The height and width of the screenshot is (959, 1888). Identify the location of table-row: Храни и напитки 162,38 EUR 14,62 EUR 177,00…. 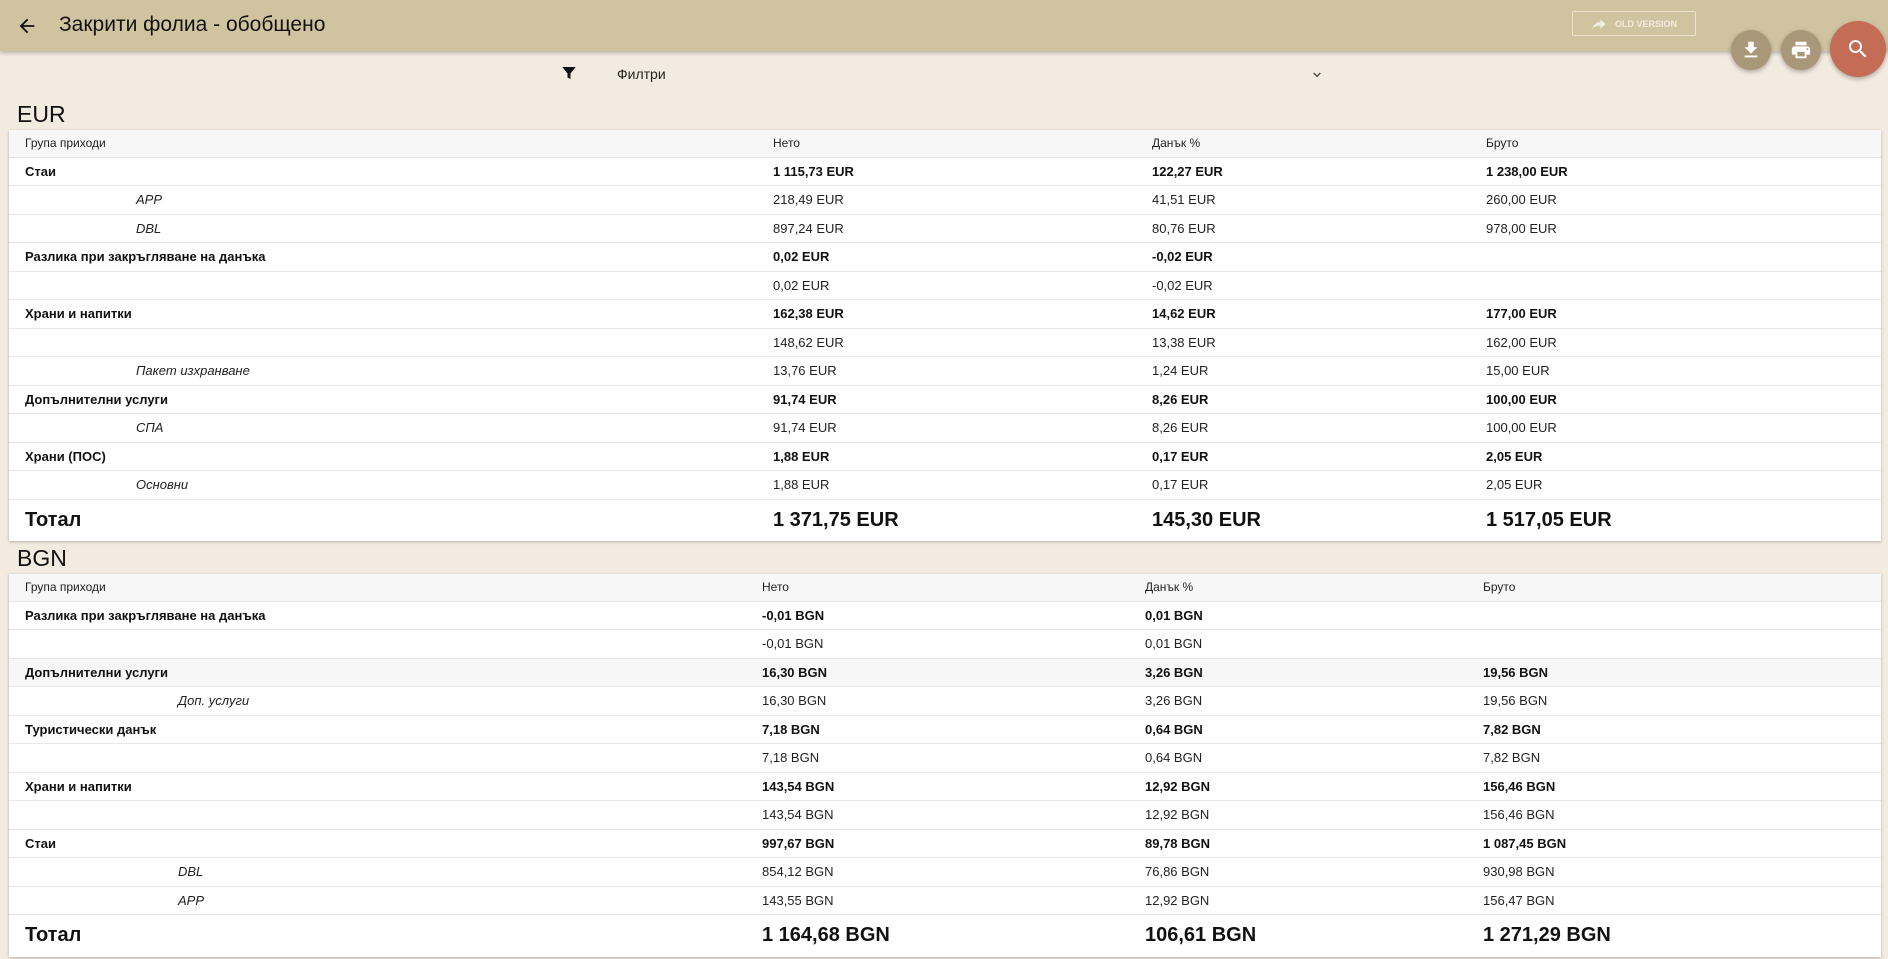
(945, 314).